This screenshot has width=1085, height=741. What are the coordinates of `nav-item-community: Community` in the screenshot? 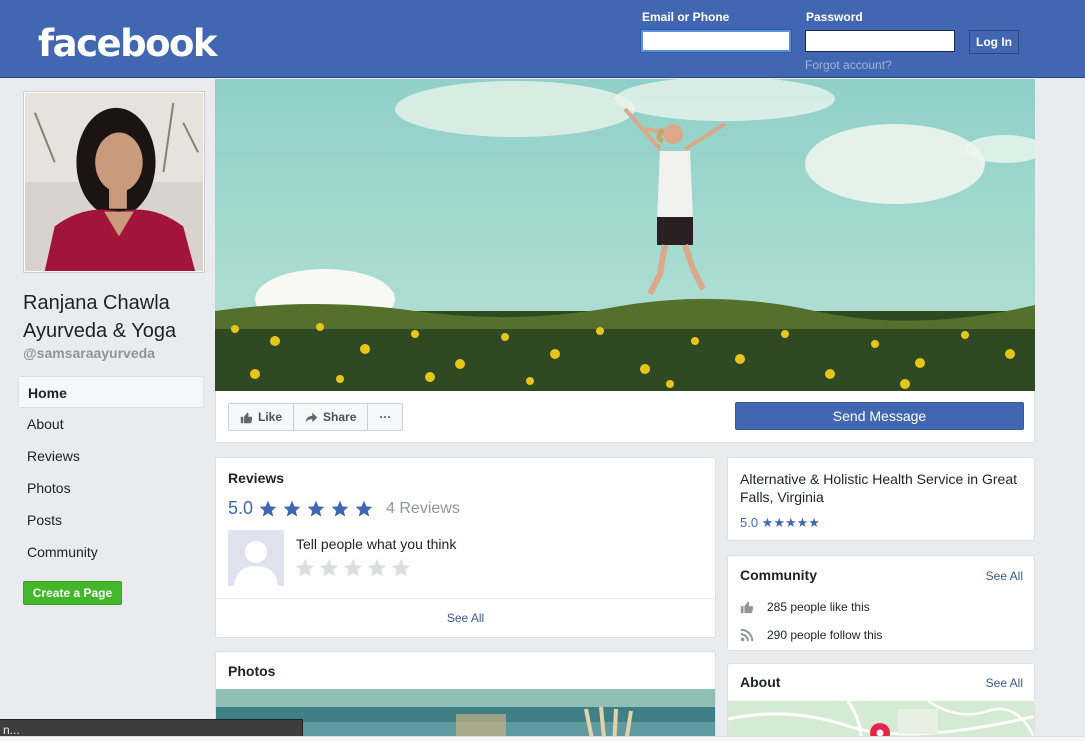 It's located at (111, 552).